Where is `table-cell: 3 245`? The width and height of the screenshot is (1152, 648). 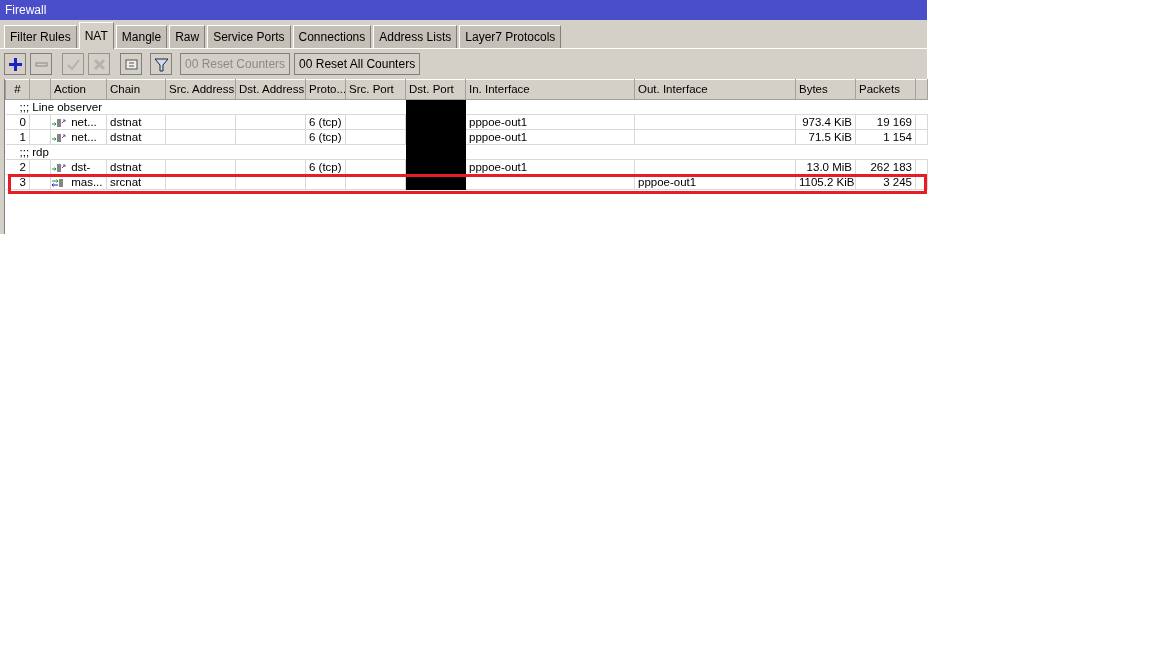 table-cell: 3 245 is located at coordinates (885, 182).